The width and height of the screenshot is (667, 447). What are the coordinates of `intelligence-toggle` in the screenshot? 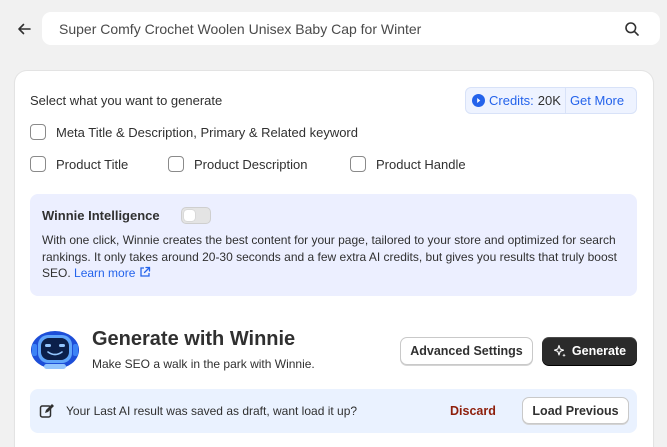 It's located at (196, 215).